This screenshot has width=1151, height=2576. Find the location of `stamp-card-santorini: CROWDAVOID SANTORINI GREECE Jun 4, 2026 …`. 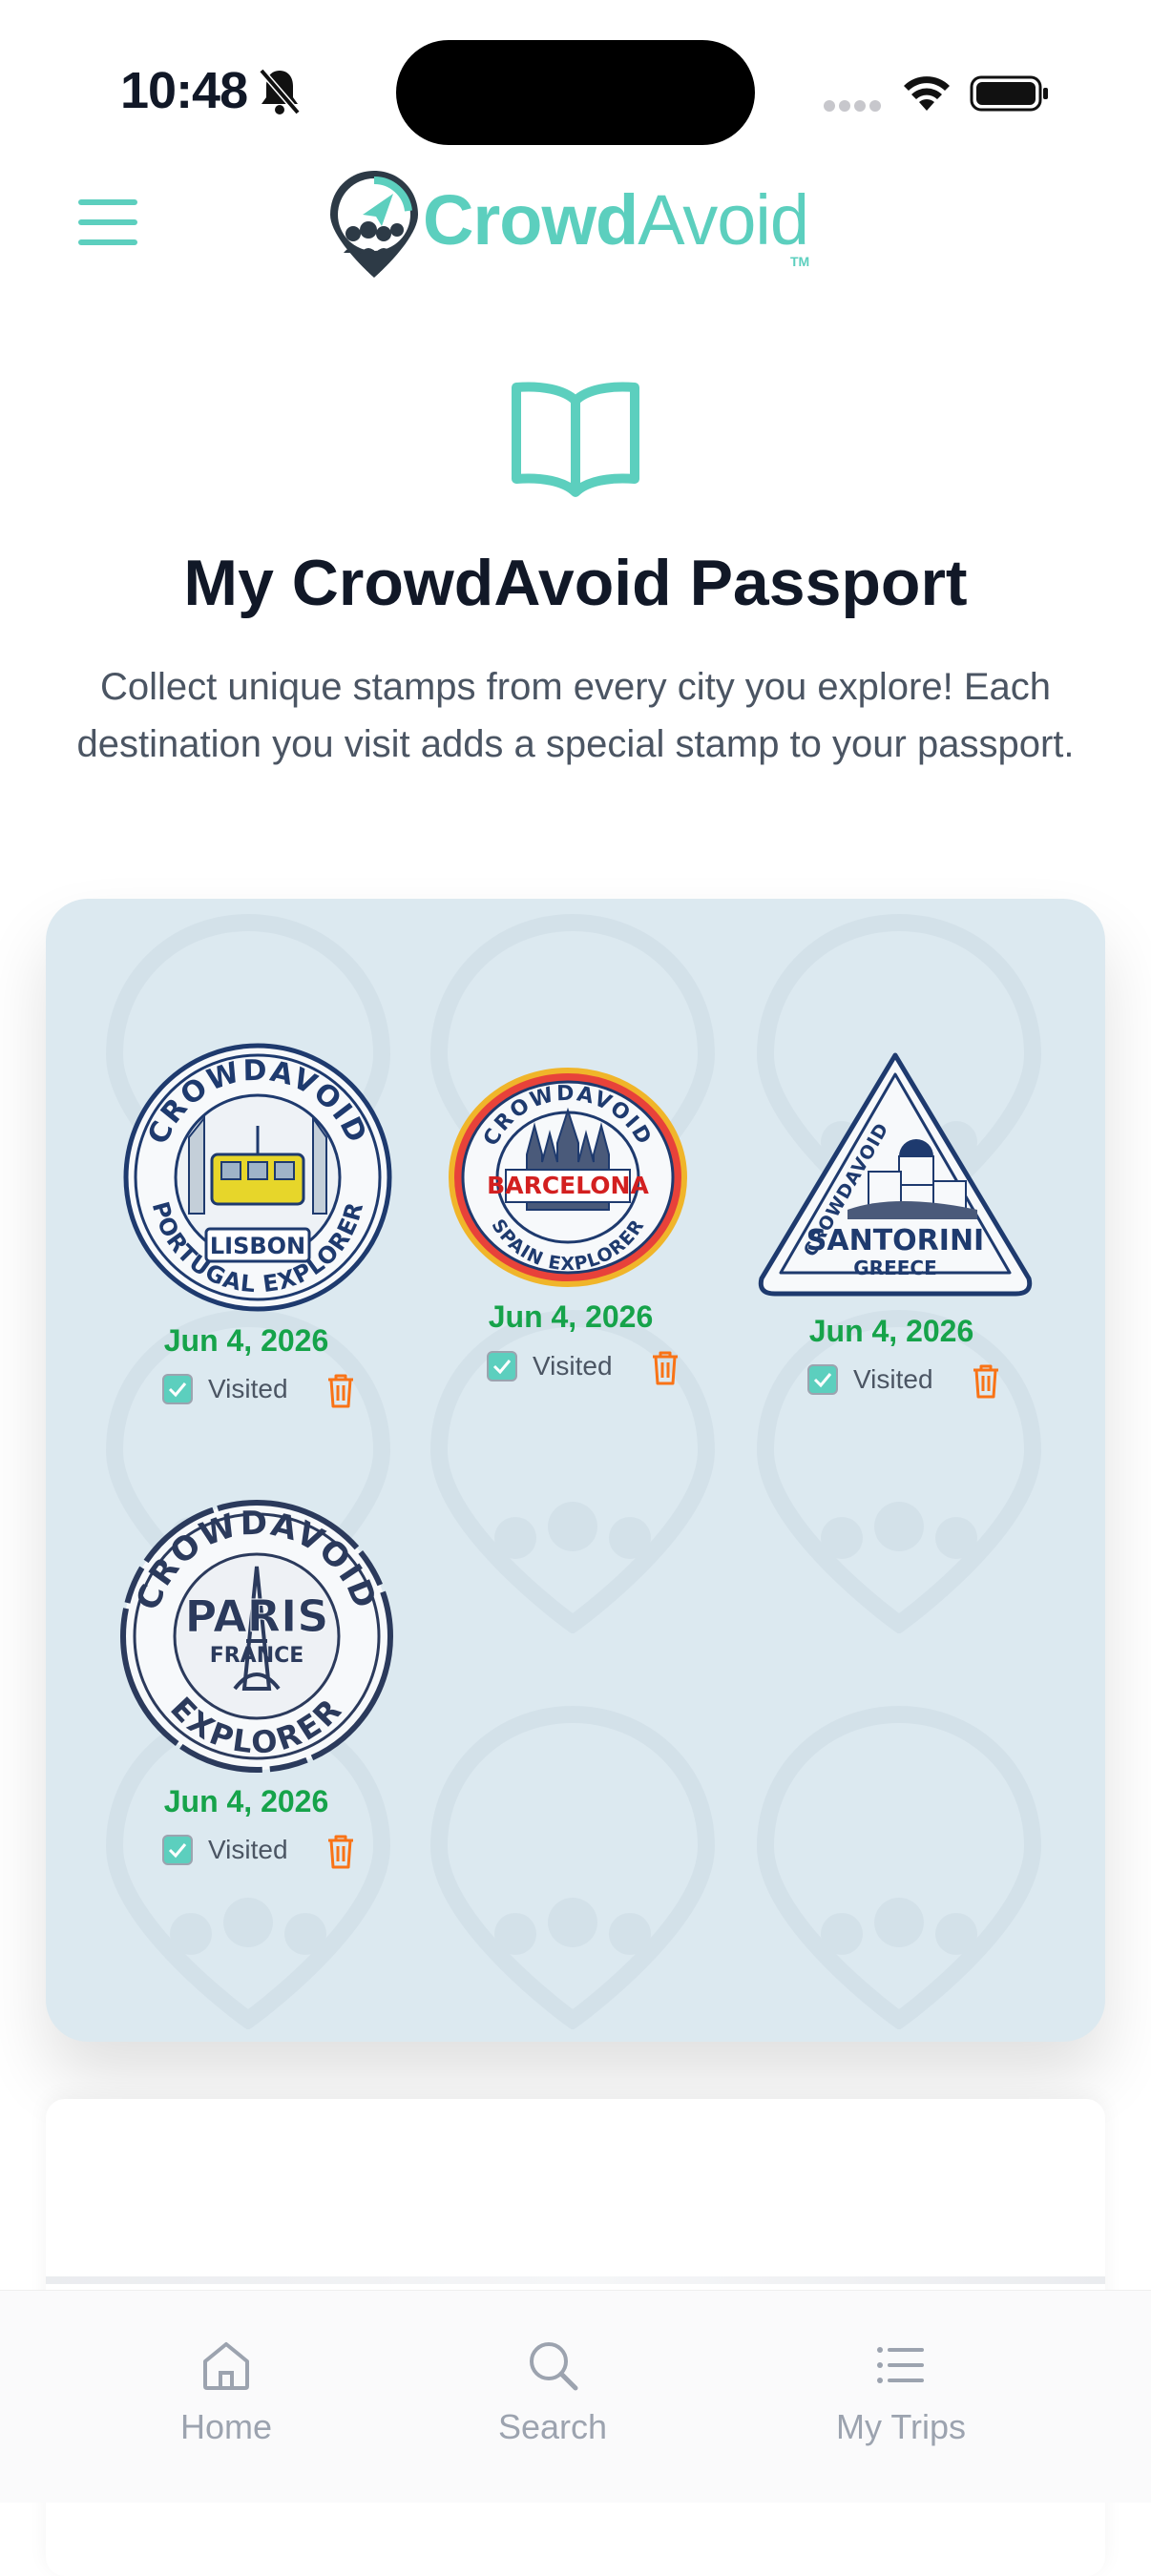

stamp-card-santorini: CROWDAVOID SANTORINI GREECE Jun 4, 2026 … is located at coordinates (891, 1224).